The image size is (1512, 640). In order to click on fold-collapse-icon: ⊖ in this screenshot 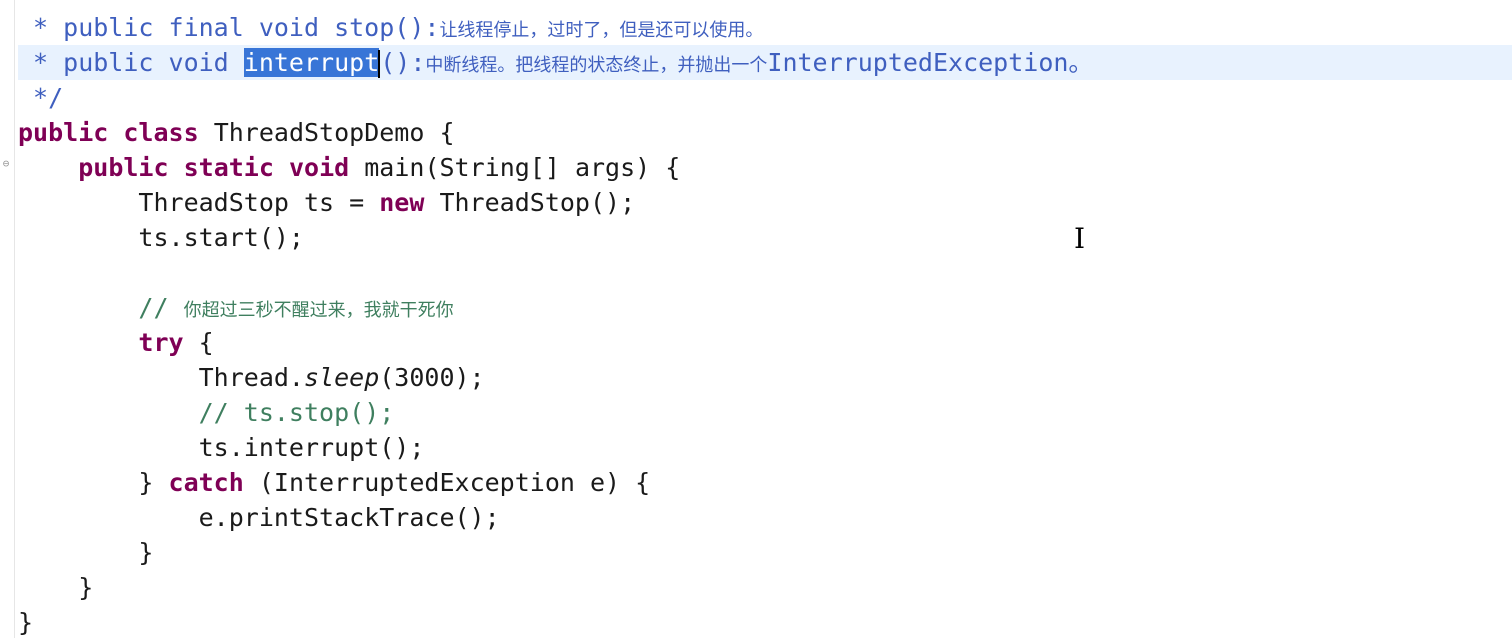, I will do `click(6, 164)`.